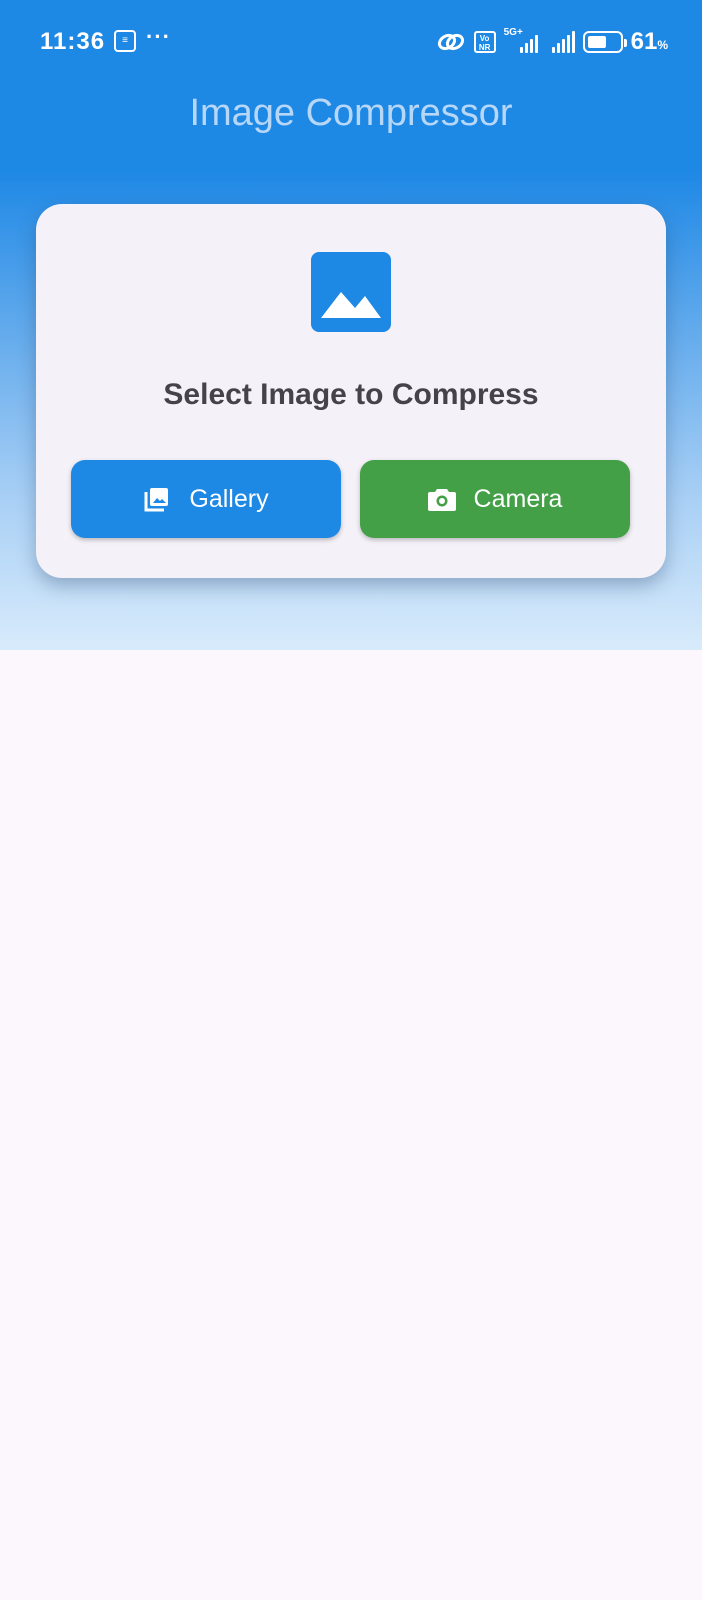 The image size is (702, 1600). What do you see at coordinates (484, 42) in the screenshot?
I see `volte-icon: Vo NR` at bounding box center [484, 42].